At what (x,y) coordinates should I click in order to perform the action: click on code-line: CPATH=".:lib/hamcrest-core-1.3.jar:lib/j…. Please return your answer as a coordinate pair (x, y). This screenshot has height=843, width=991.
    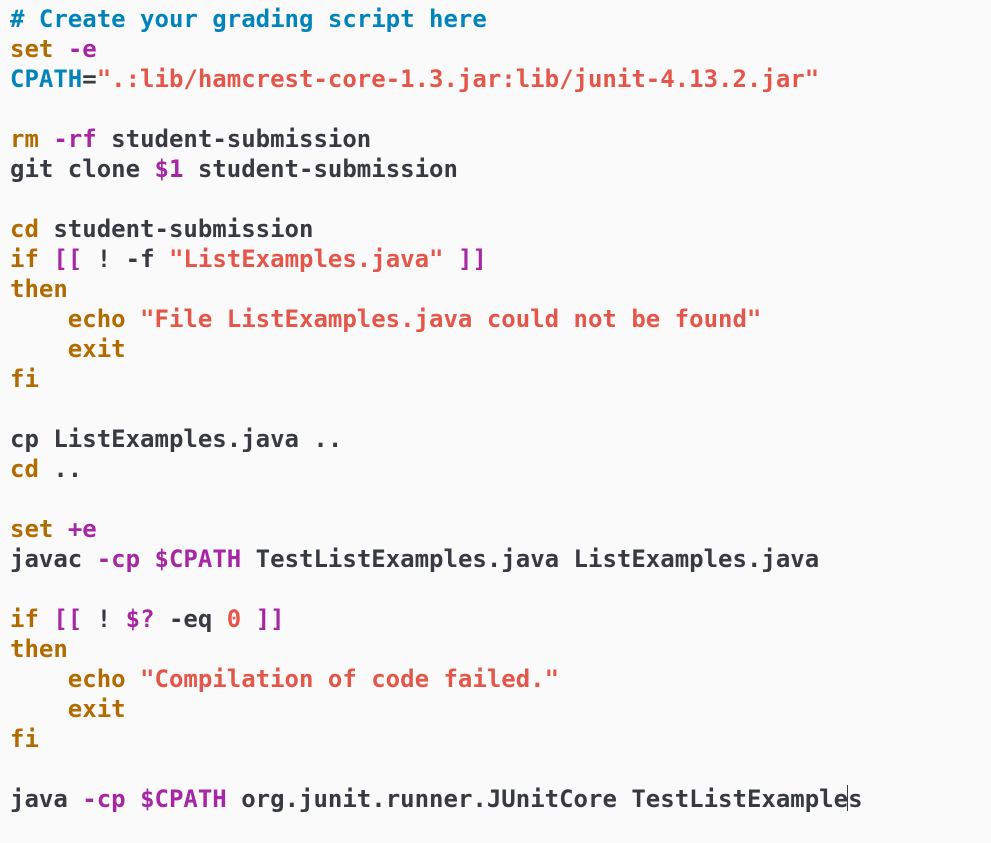
    Looking at the image, I should click on (500, 79).